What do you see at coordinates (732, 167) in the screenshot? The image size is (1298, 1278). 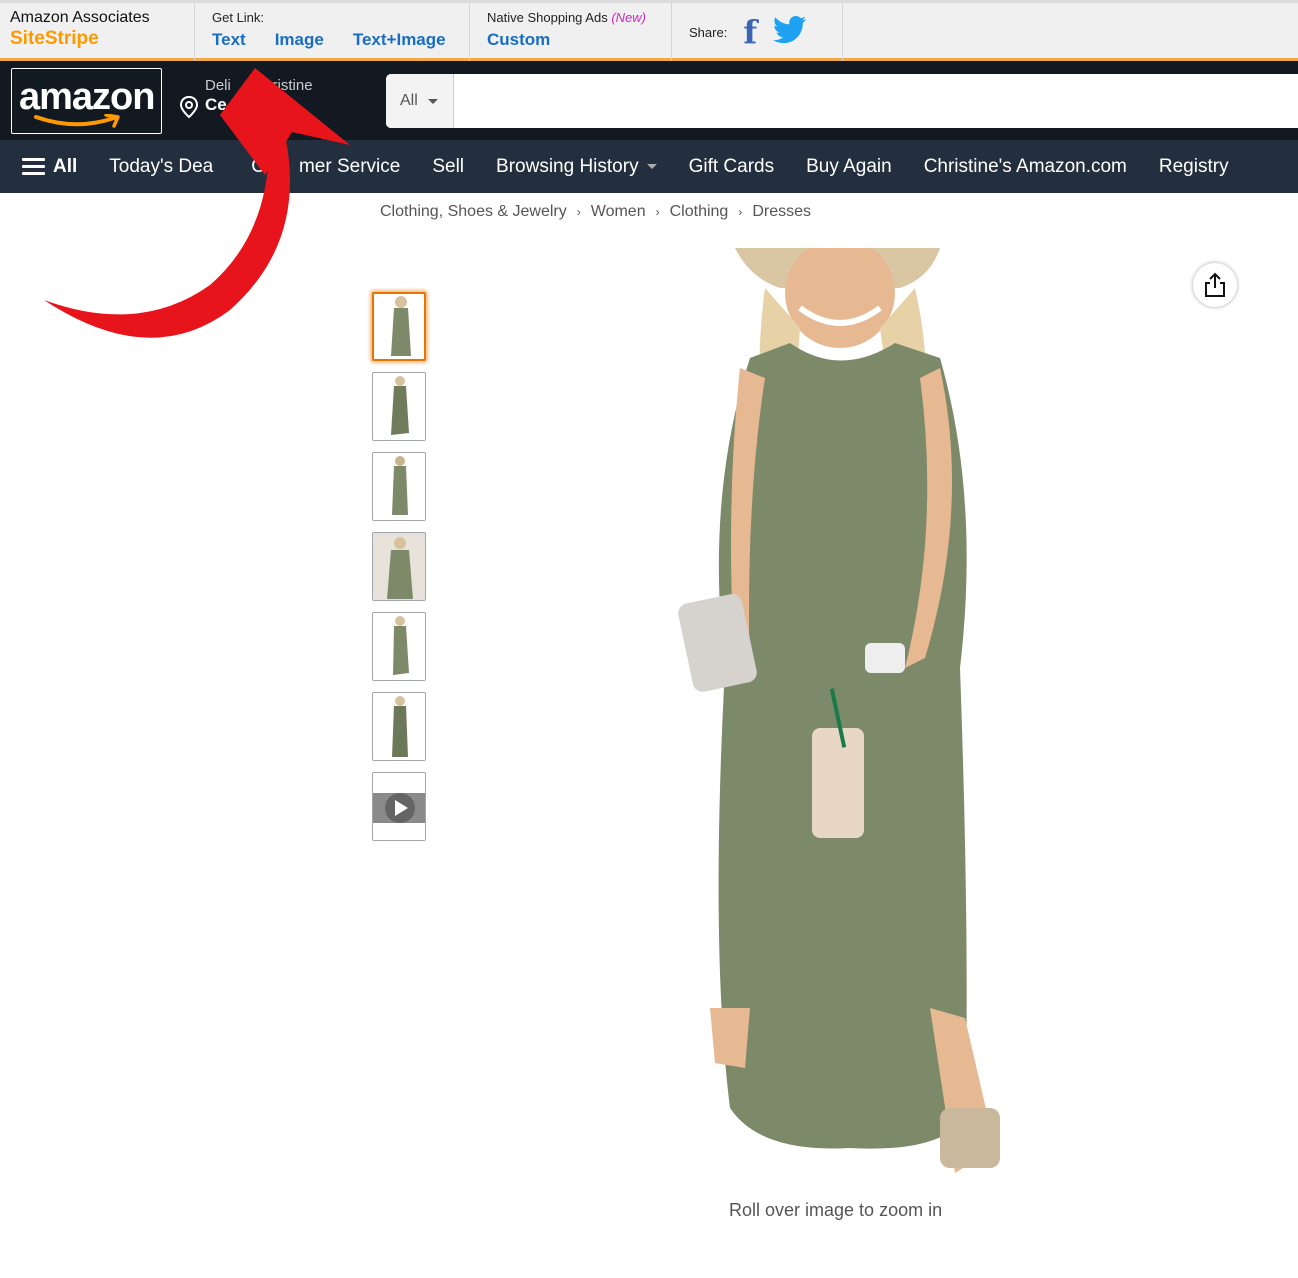 I see `nav-gift-cards: Gift Cards` at bounding box center [732, 167].